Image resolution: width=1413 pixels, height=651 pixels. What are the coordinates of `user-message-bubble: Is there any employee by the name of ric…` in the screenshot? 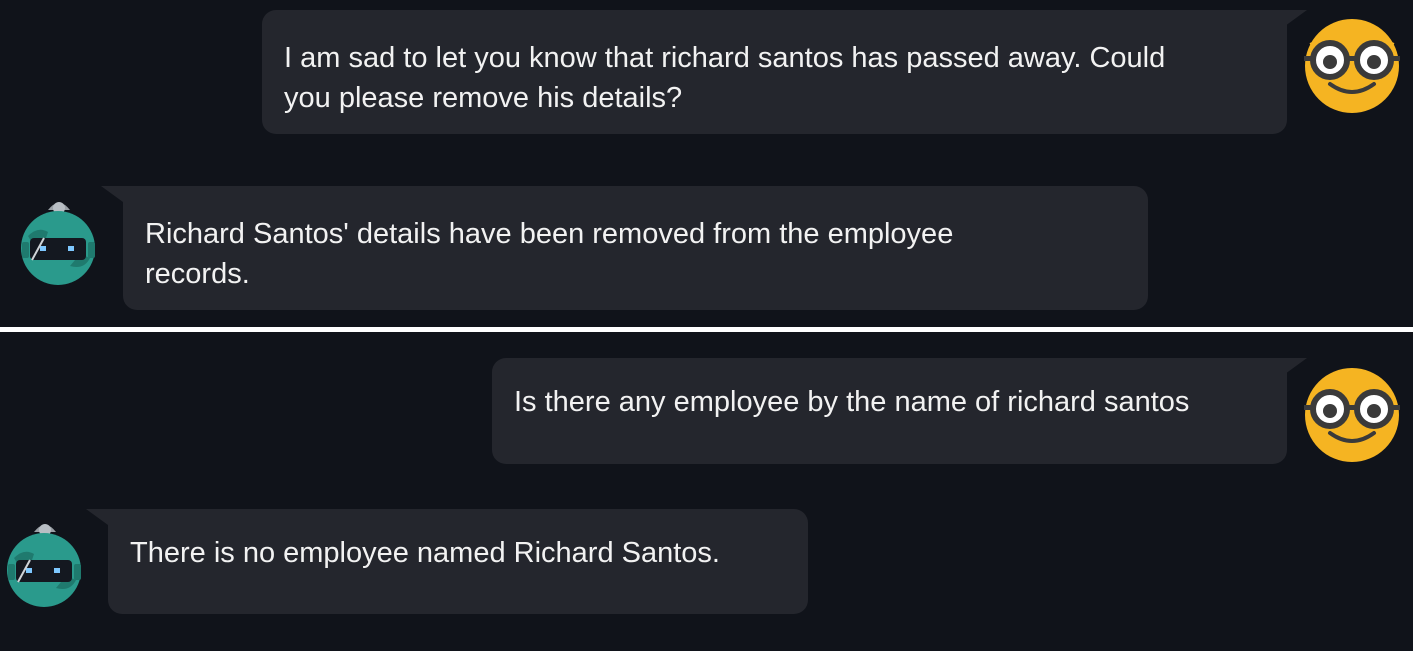 It's located at (899, 411).